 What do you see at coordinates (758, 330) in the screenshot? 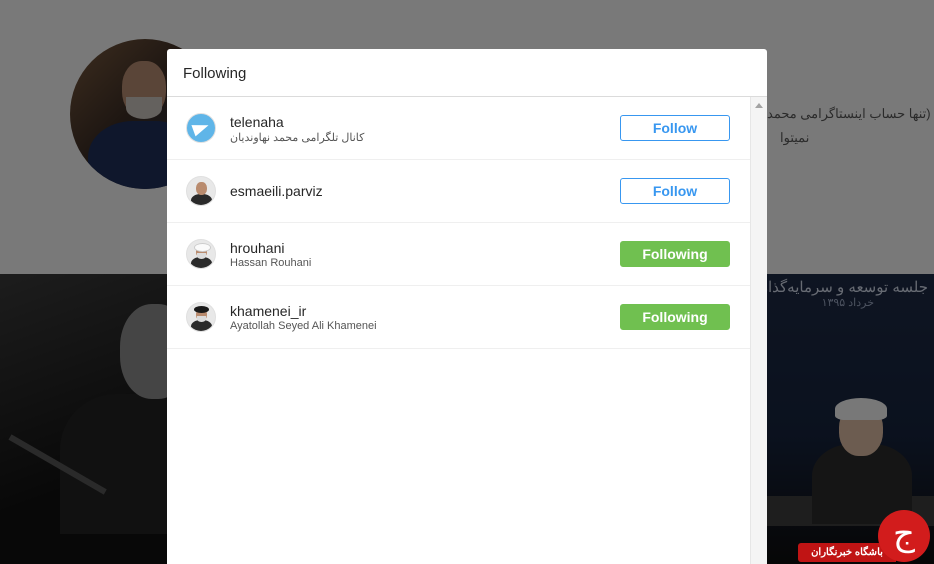
I see `scrollbar` at bounding box center [758, 330].